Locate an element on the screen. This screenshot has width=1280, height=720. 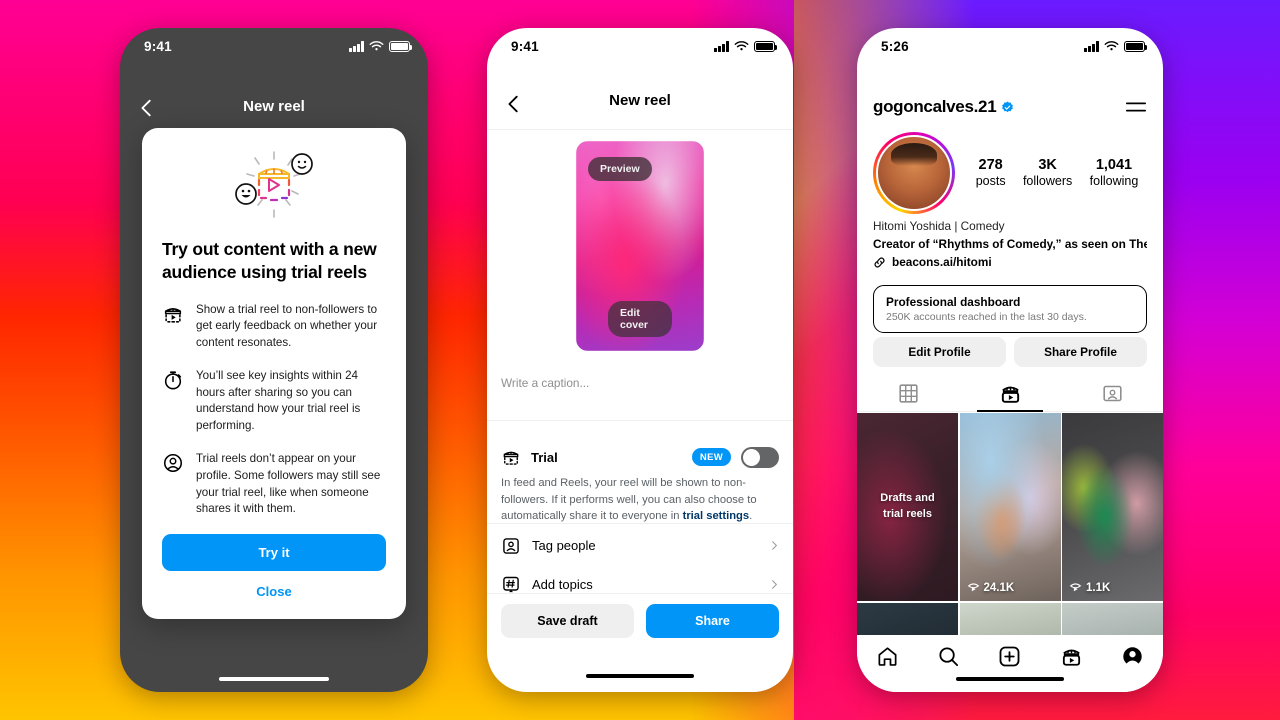
hashtag-icon is located at coordinates (511, 584).